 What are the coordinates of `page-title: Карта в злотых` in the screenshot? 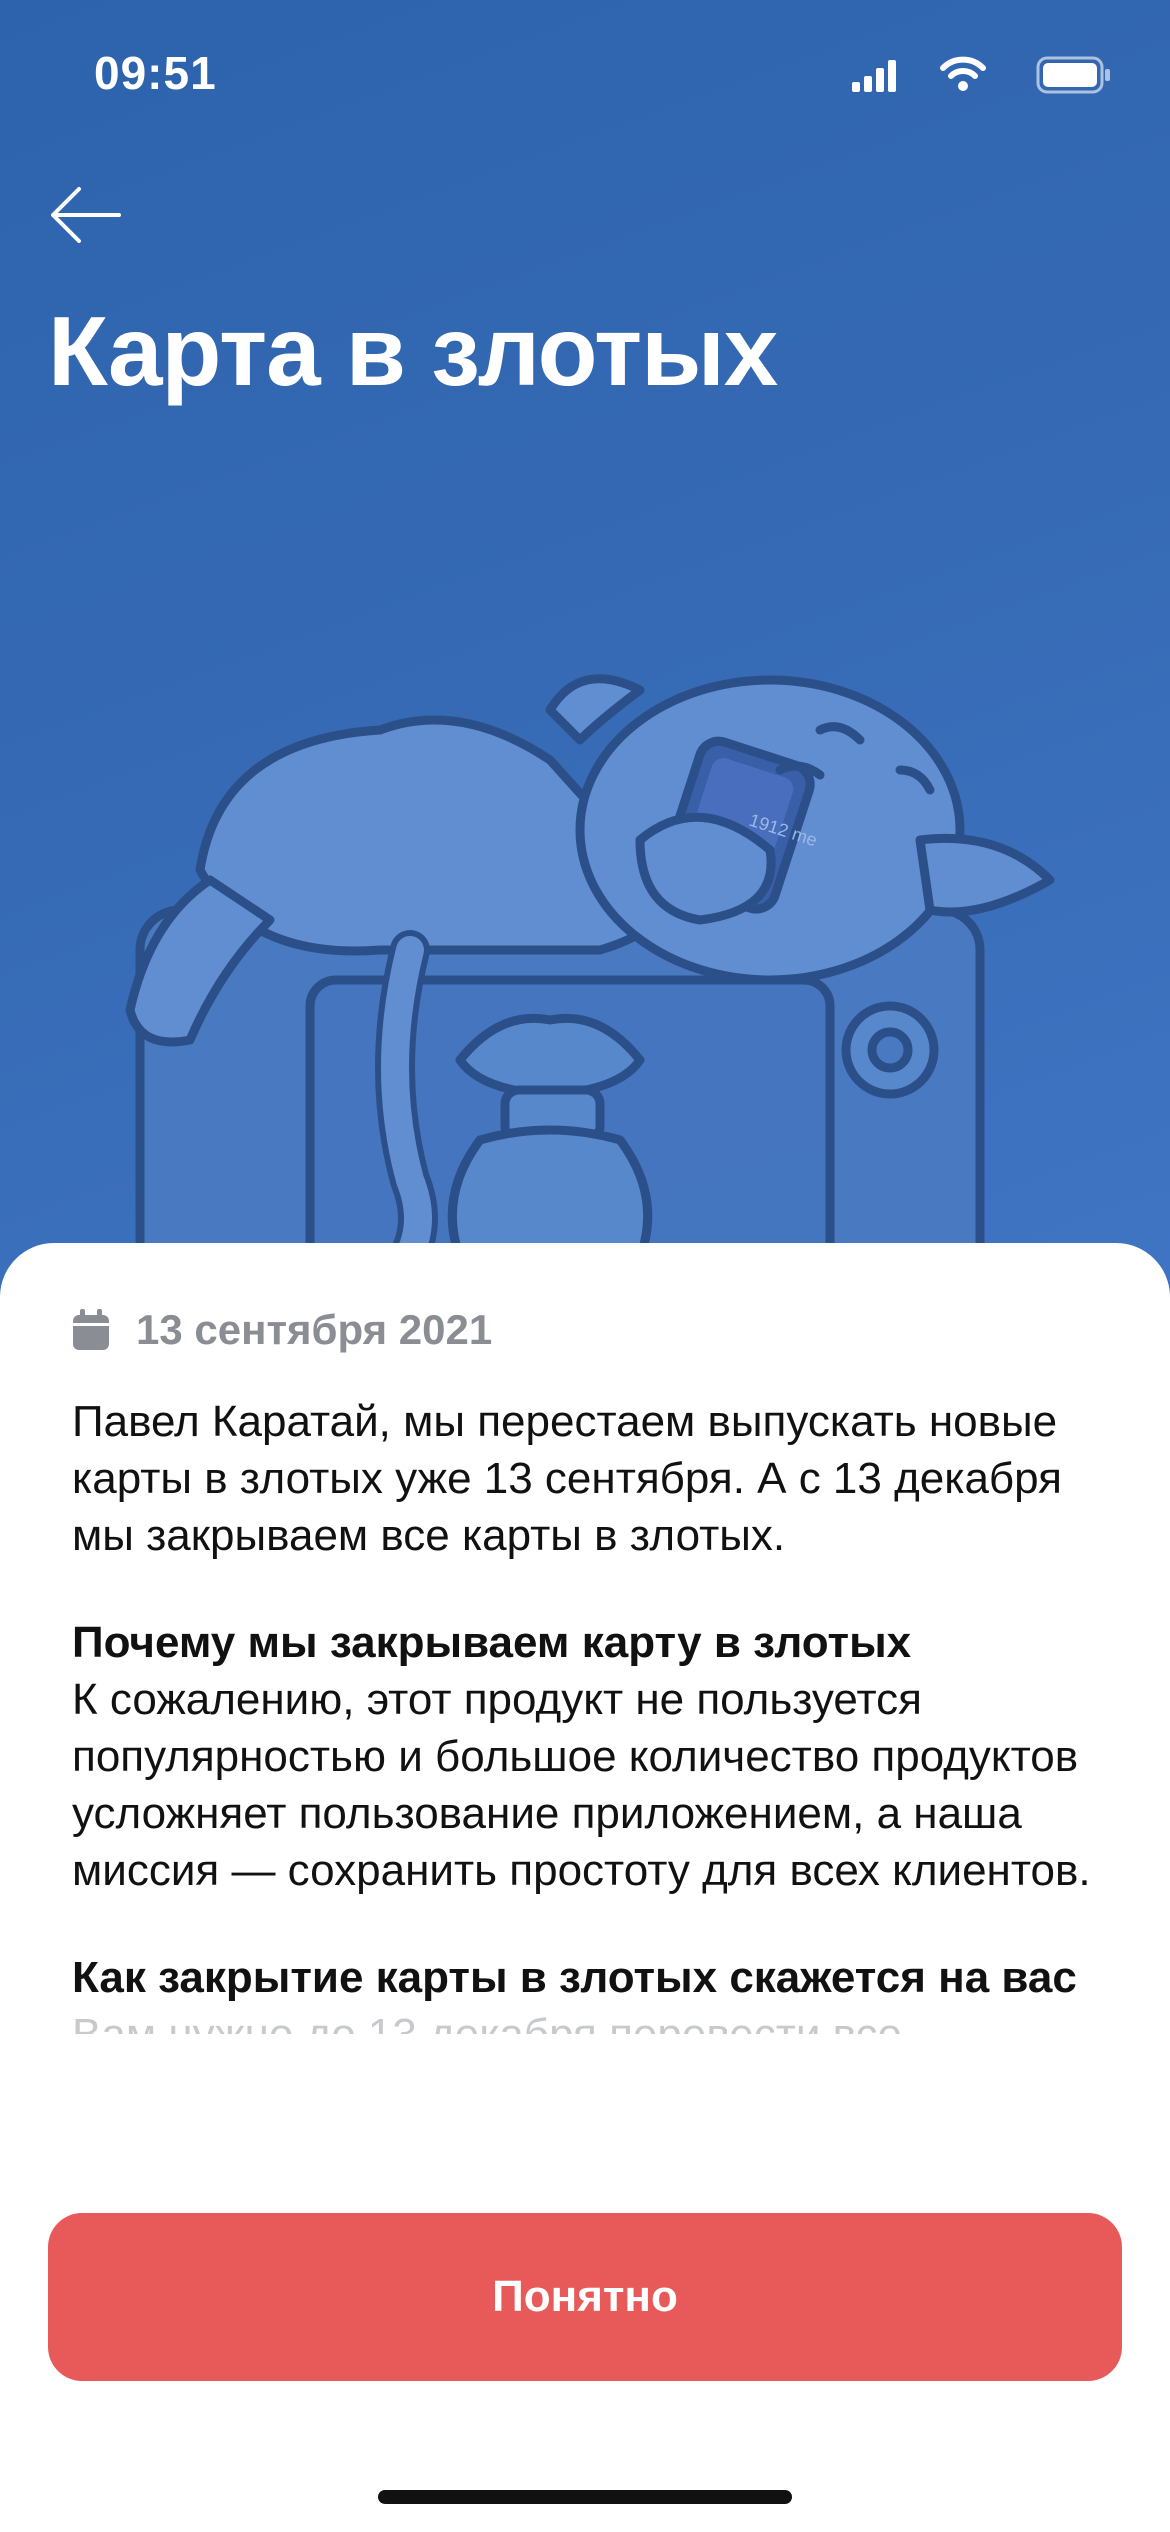 It's located at (413, 351).